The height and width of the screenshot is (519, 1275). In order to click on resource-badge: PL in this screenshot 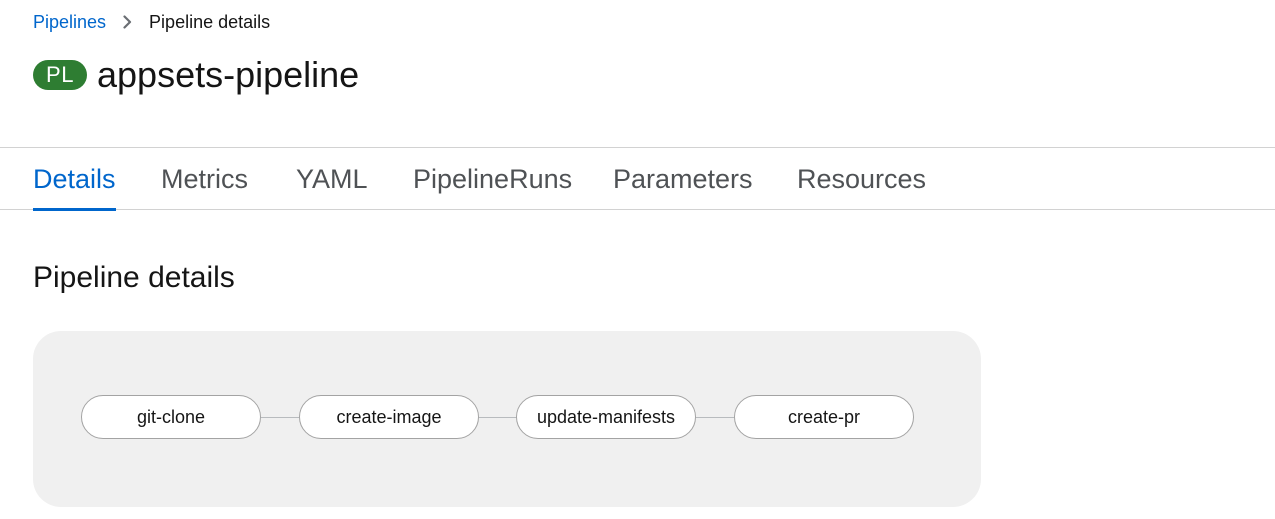, I will do `click(60, 75)`.